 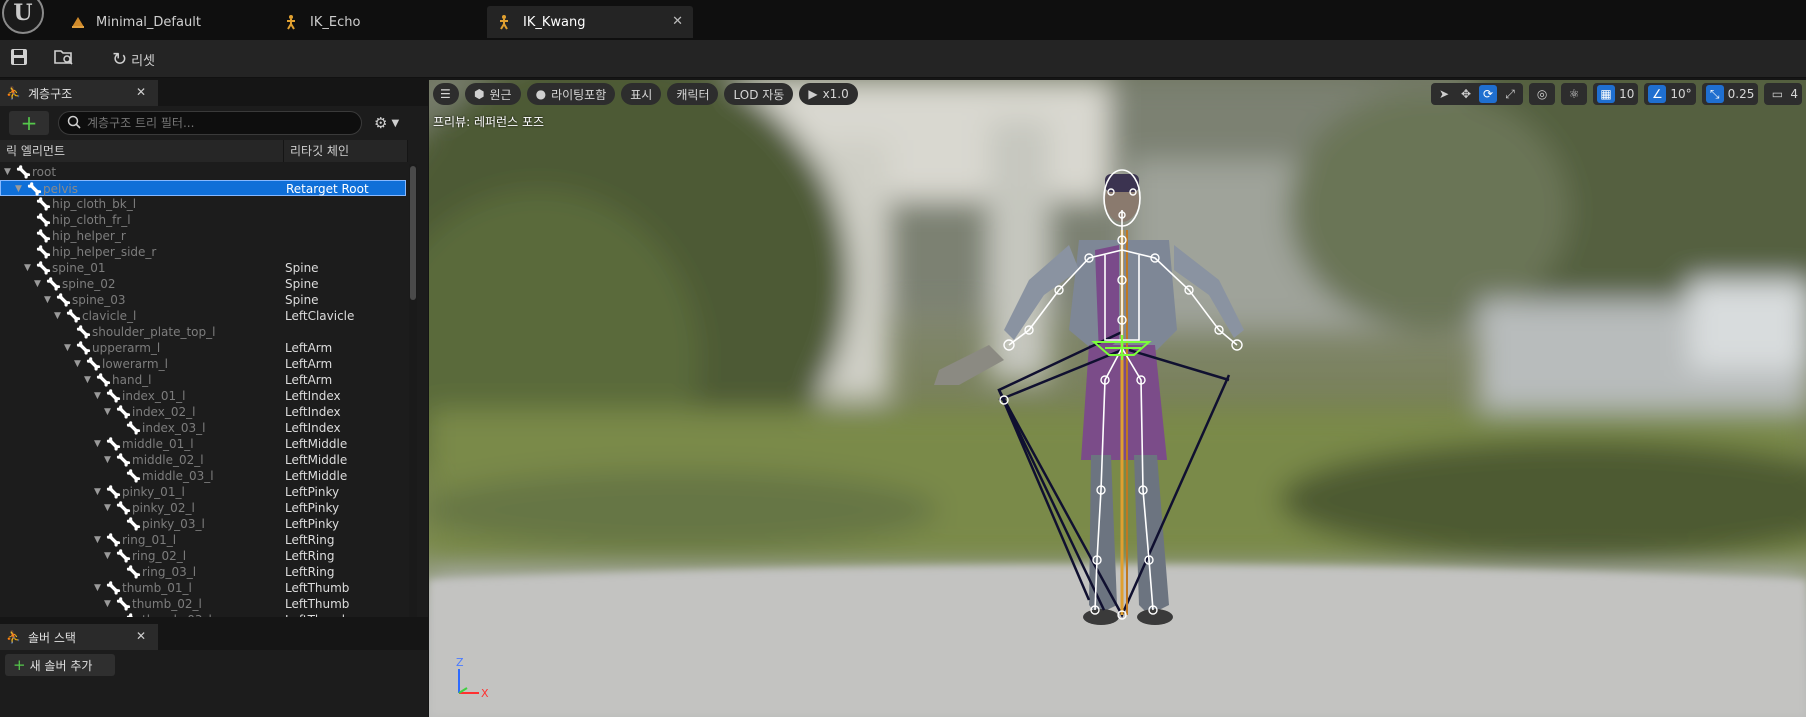 What do you see at coordinates (203, 572) in the screenshot?
I see `tree-row: 🦴 ring_03_l LeftRing` at bounding box center [203, 572].